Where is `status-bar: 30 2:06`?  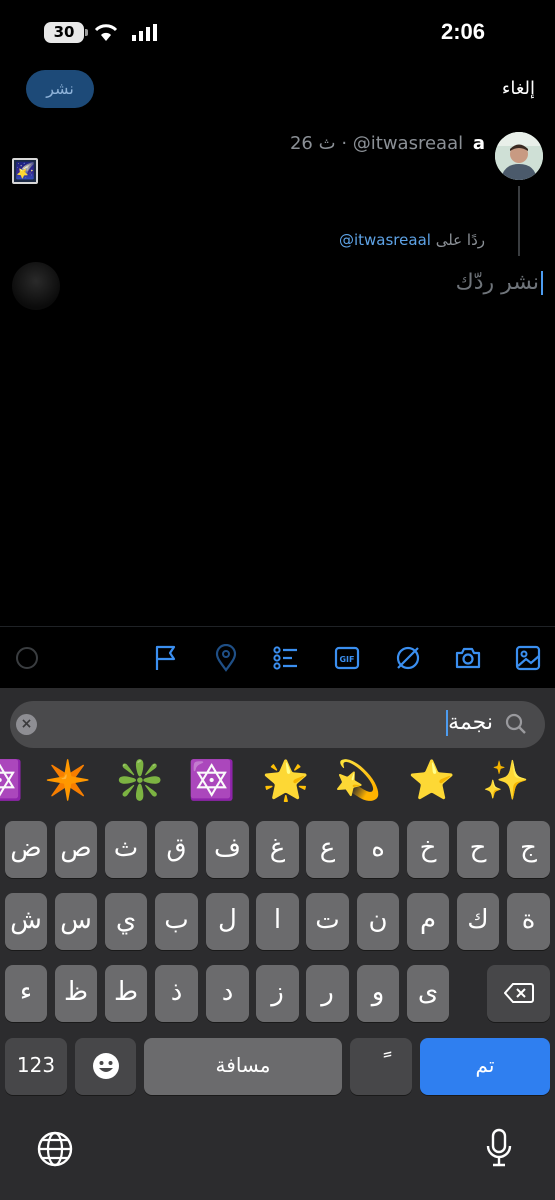 status-bar: 30 2:06 is located at coordinates (277, 33).